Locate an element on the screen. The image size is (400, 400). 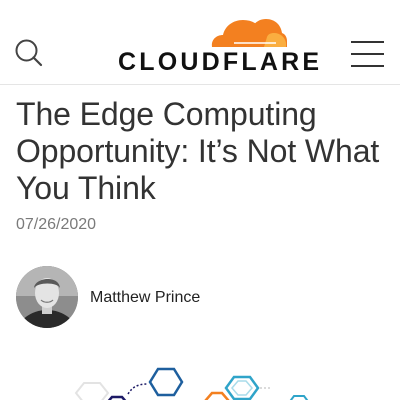
search-button is located at coordinates (29, 53).